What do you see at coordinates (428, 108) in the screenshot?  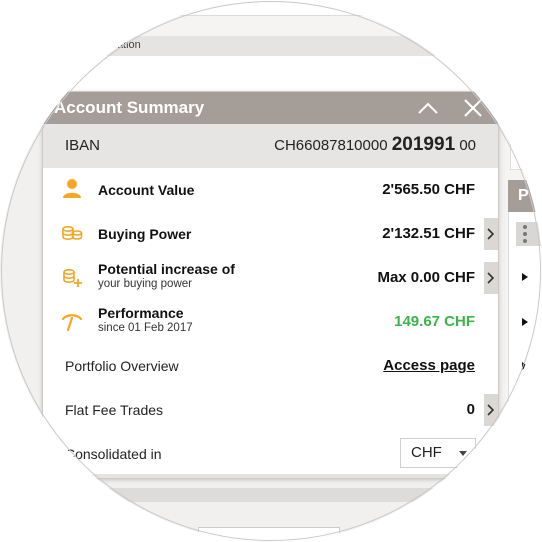 I see `collapse-chevron-up-icon` at bounding box center [428, 108].